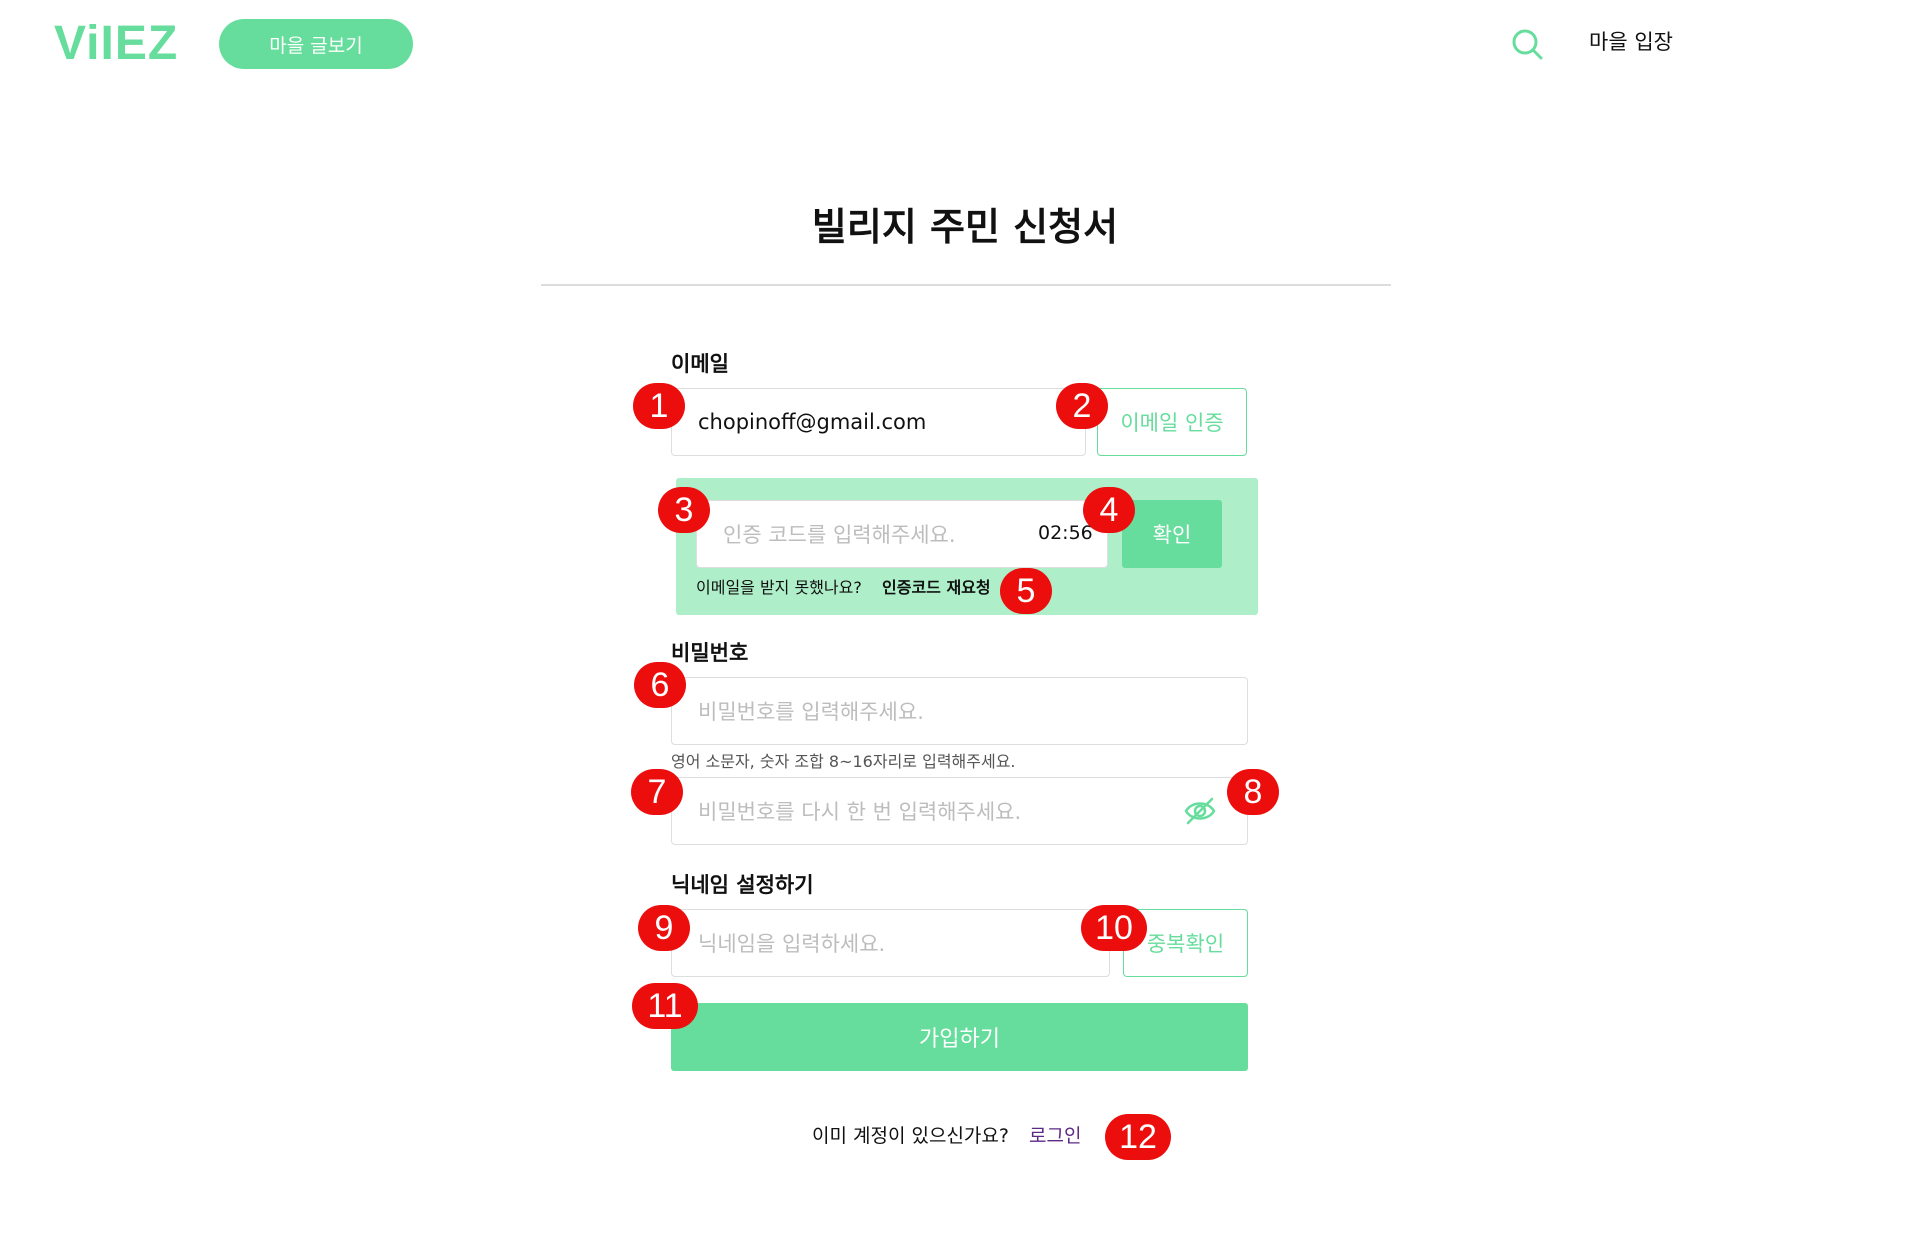  I want to click on village-enter-link: 마을 입장, so click(1631, 41).